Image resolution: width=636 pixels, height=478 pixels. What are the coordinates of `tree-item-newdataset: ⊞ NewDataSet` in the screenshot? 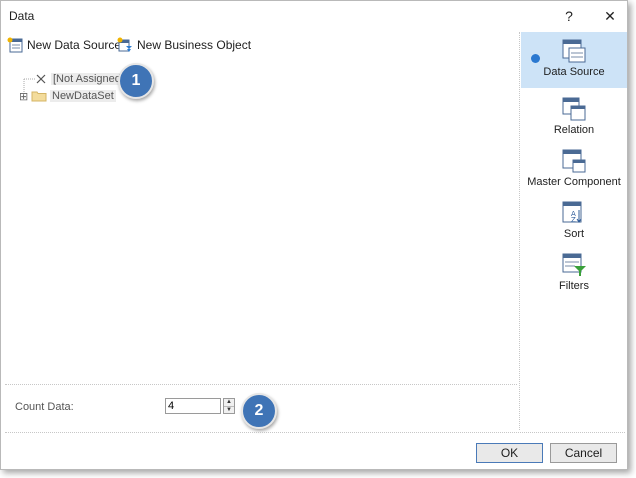 It's located at (67, 96).